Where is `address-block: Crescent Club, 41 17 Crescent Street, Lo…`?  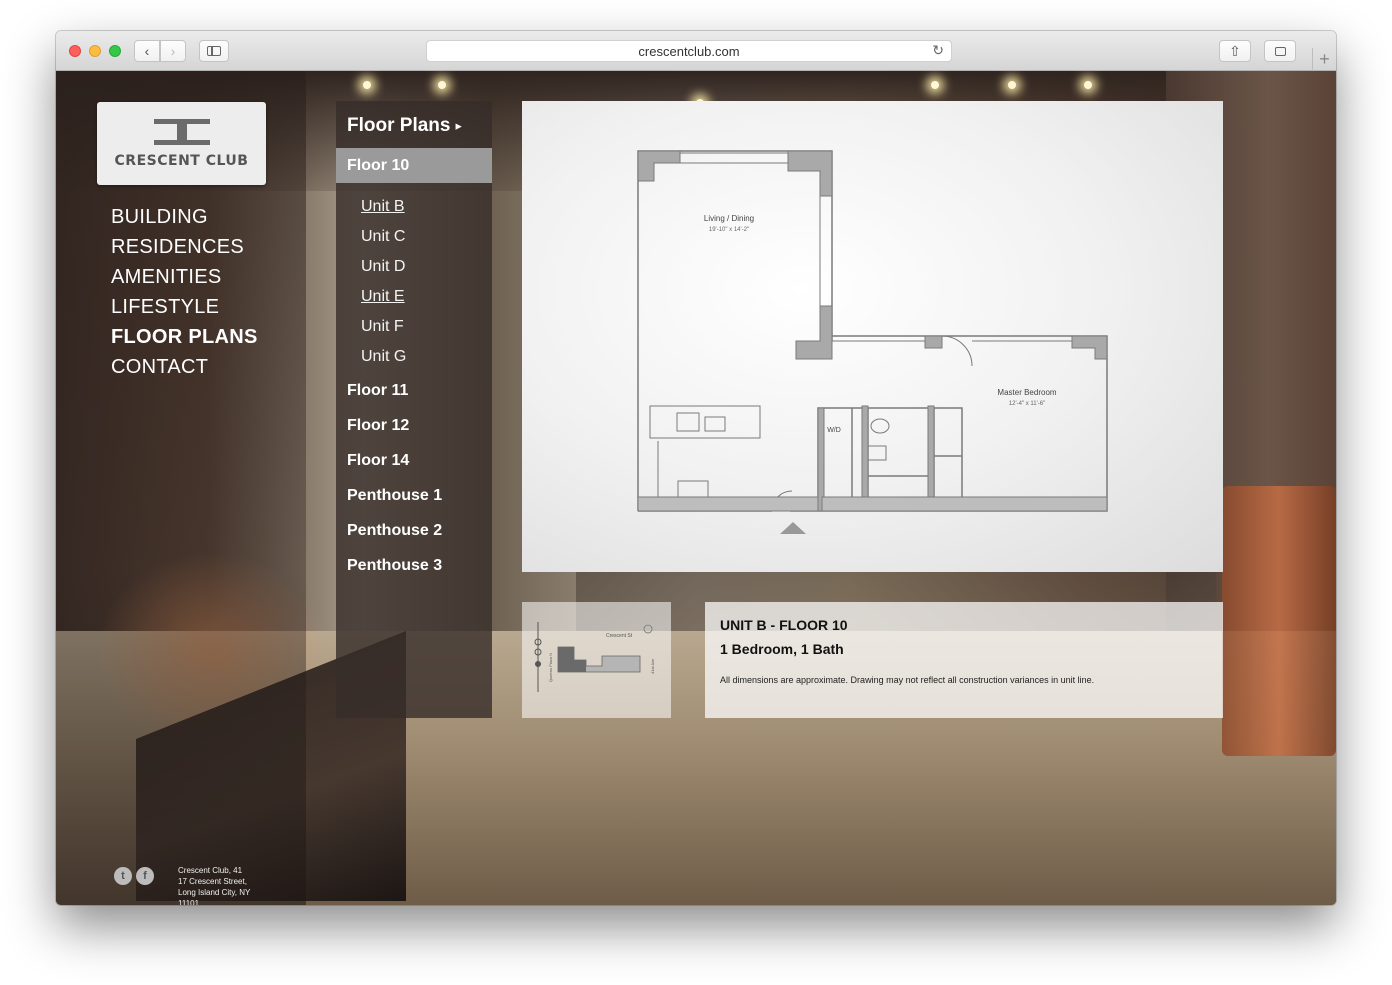
address-block: Crescent Club, 41 17 Crescent Street, Lo… is located at coordinates (223, 885).